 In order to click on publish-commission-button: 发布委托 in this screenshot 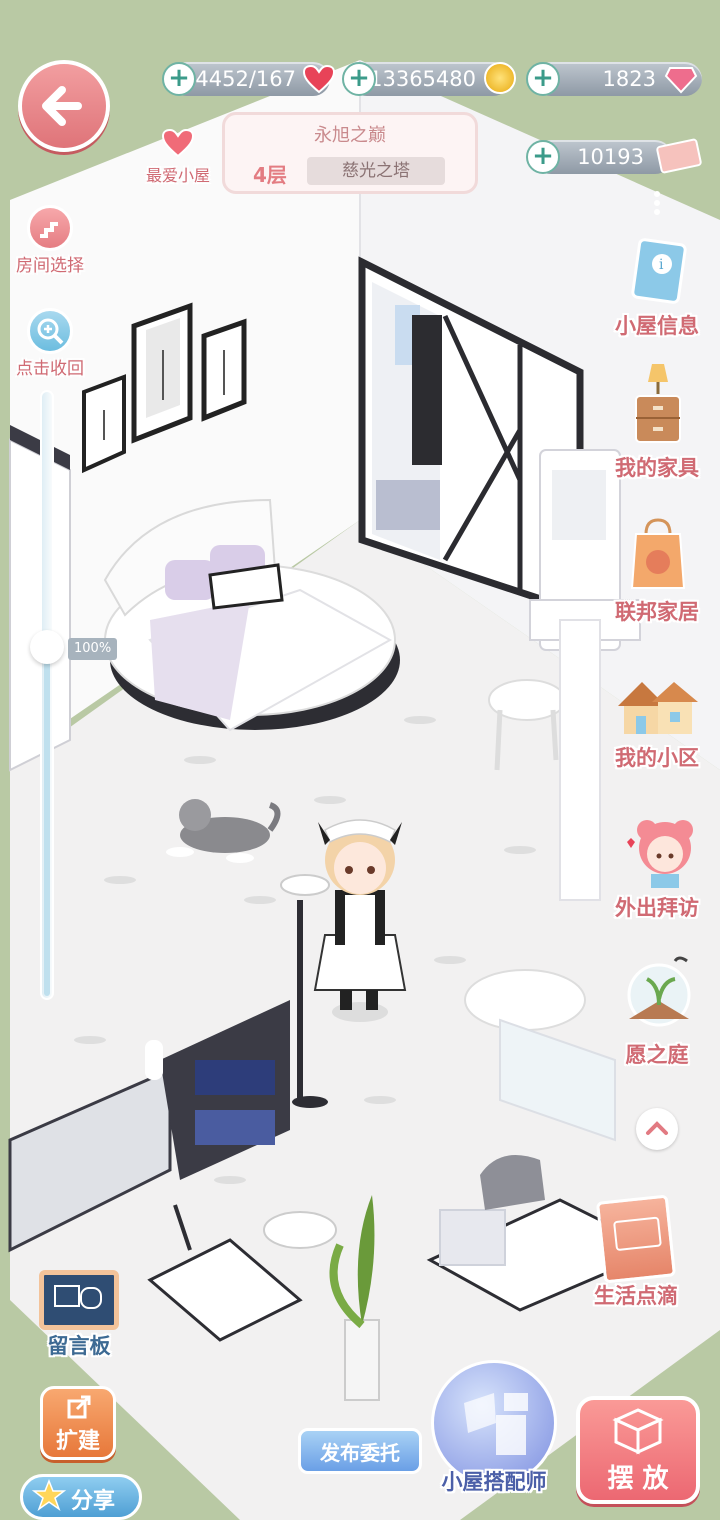, I will do `click(360, 1451)`.